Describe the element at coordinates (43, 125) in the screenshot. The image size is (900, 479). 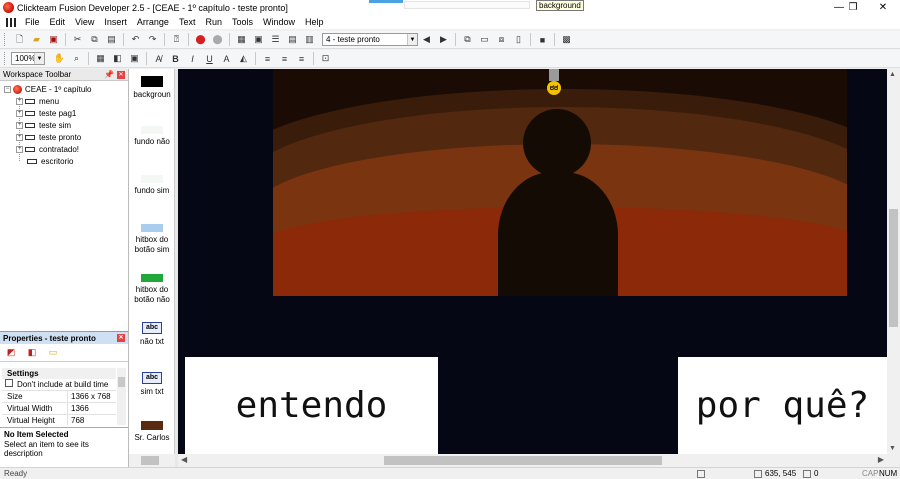
I see `tree-item-teste-sim: + teste sim` at that location.